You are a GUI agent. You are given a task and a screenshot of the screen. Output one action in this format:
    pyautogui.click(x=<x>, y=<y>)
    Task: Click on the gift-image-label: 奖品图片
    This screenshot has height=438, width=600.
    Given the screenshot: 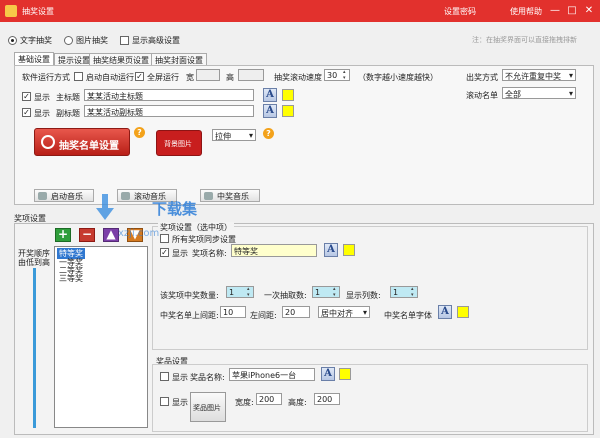 What is the action you would take?
    pyautogui.click(x=207, y=408)
    